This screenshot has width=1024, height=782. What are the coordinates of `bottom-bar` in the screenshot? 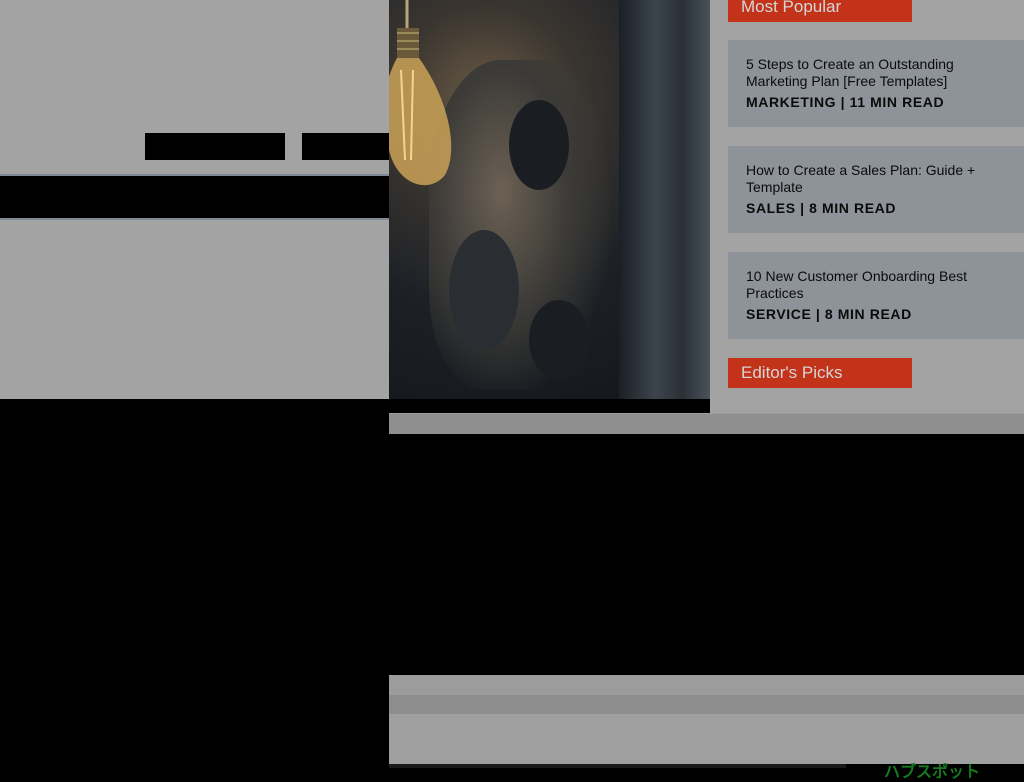 It's located at (617, 766).